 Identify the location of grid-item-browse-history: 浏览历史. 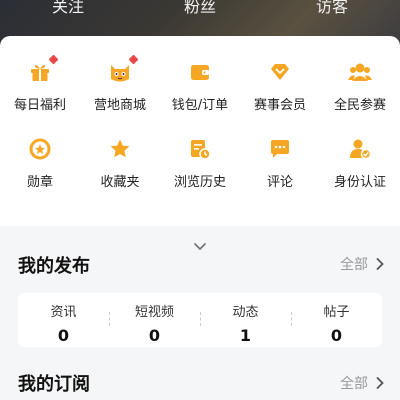
(200, 162).